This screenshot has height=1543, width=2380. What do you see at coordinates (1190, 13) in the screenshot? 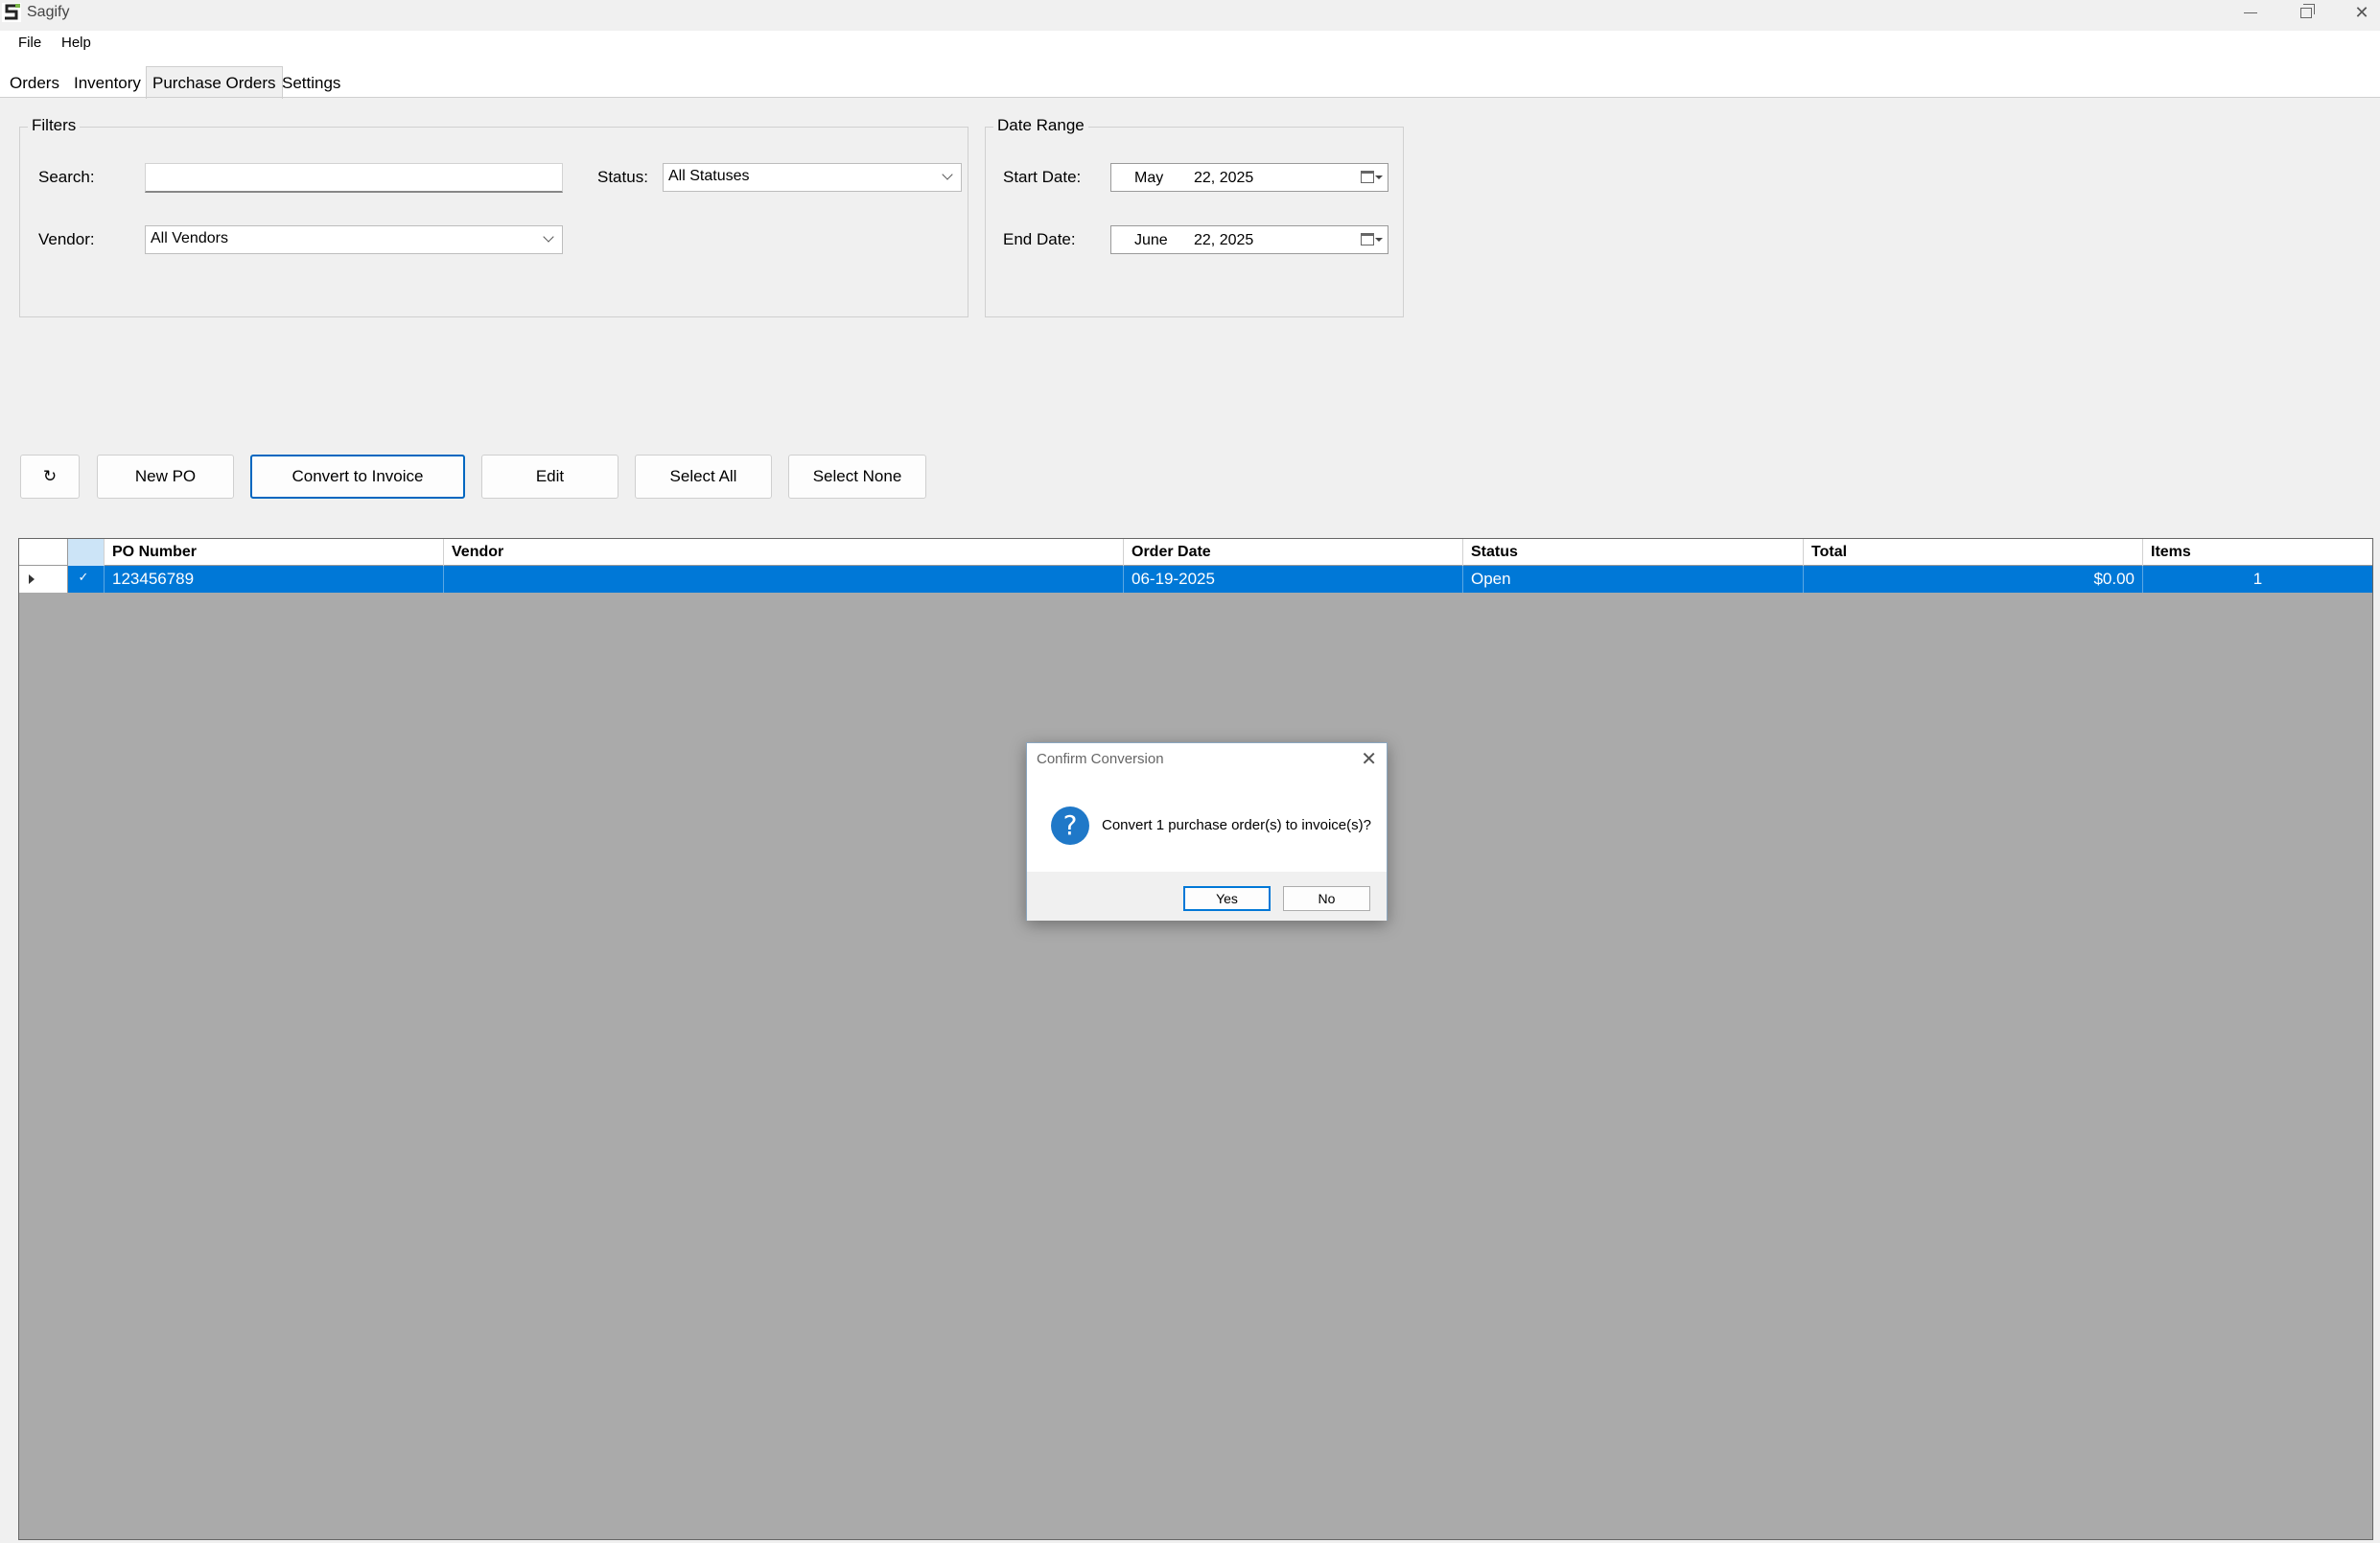
I see `title-bar: Sagify ✕` at bounding box center [1190, 13].